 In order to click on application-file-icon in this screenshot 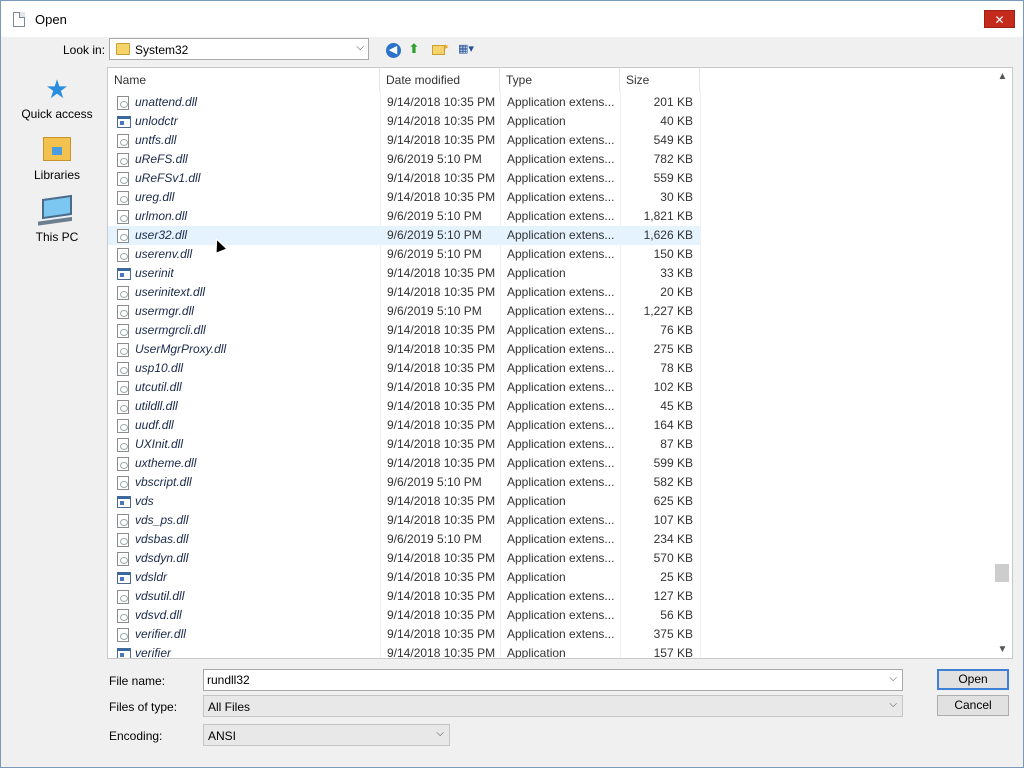, I will do `click(124, 274)`.